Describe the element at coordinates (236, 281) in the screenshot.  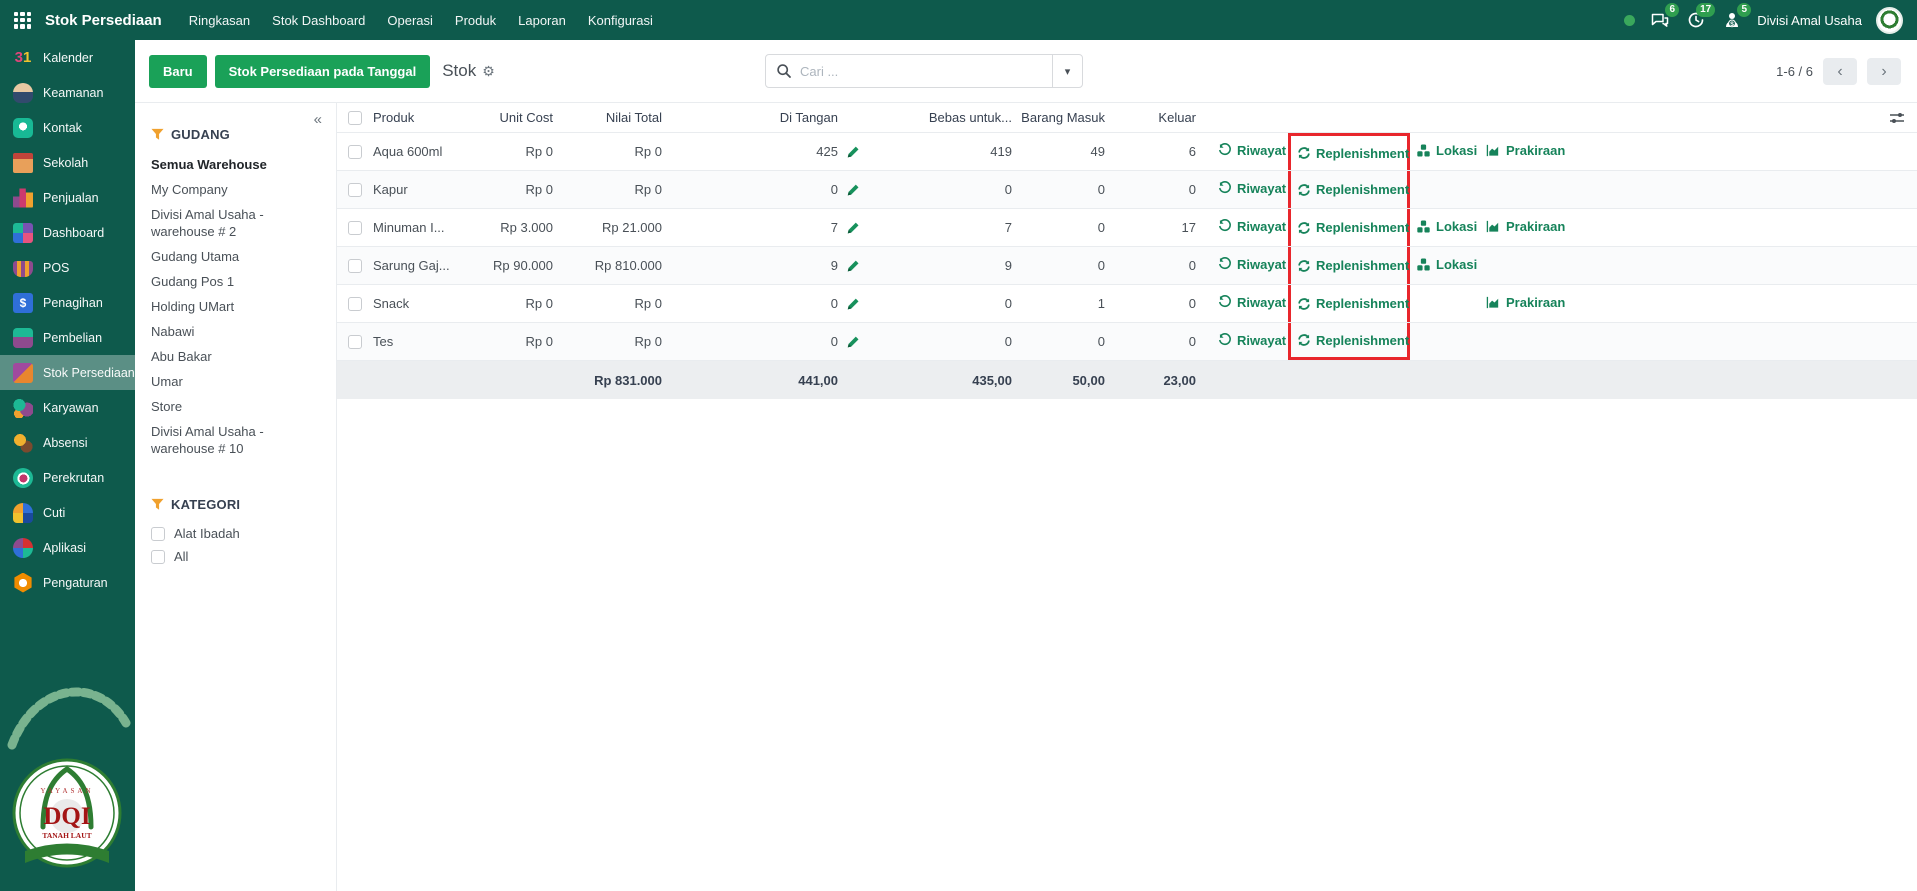
I see `warehouse-filter-item: Gudang Pos 1` at that location.